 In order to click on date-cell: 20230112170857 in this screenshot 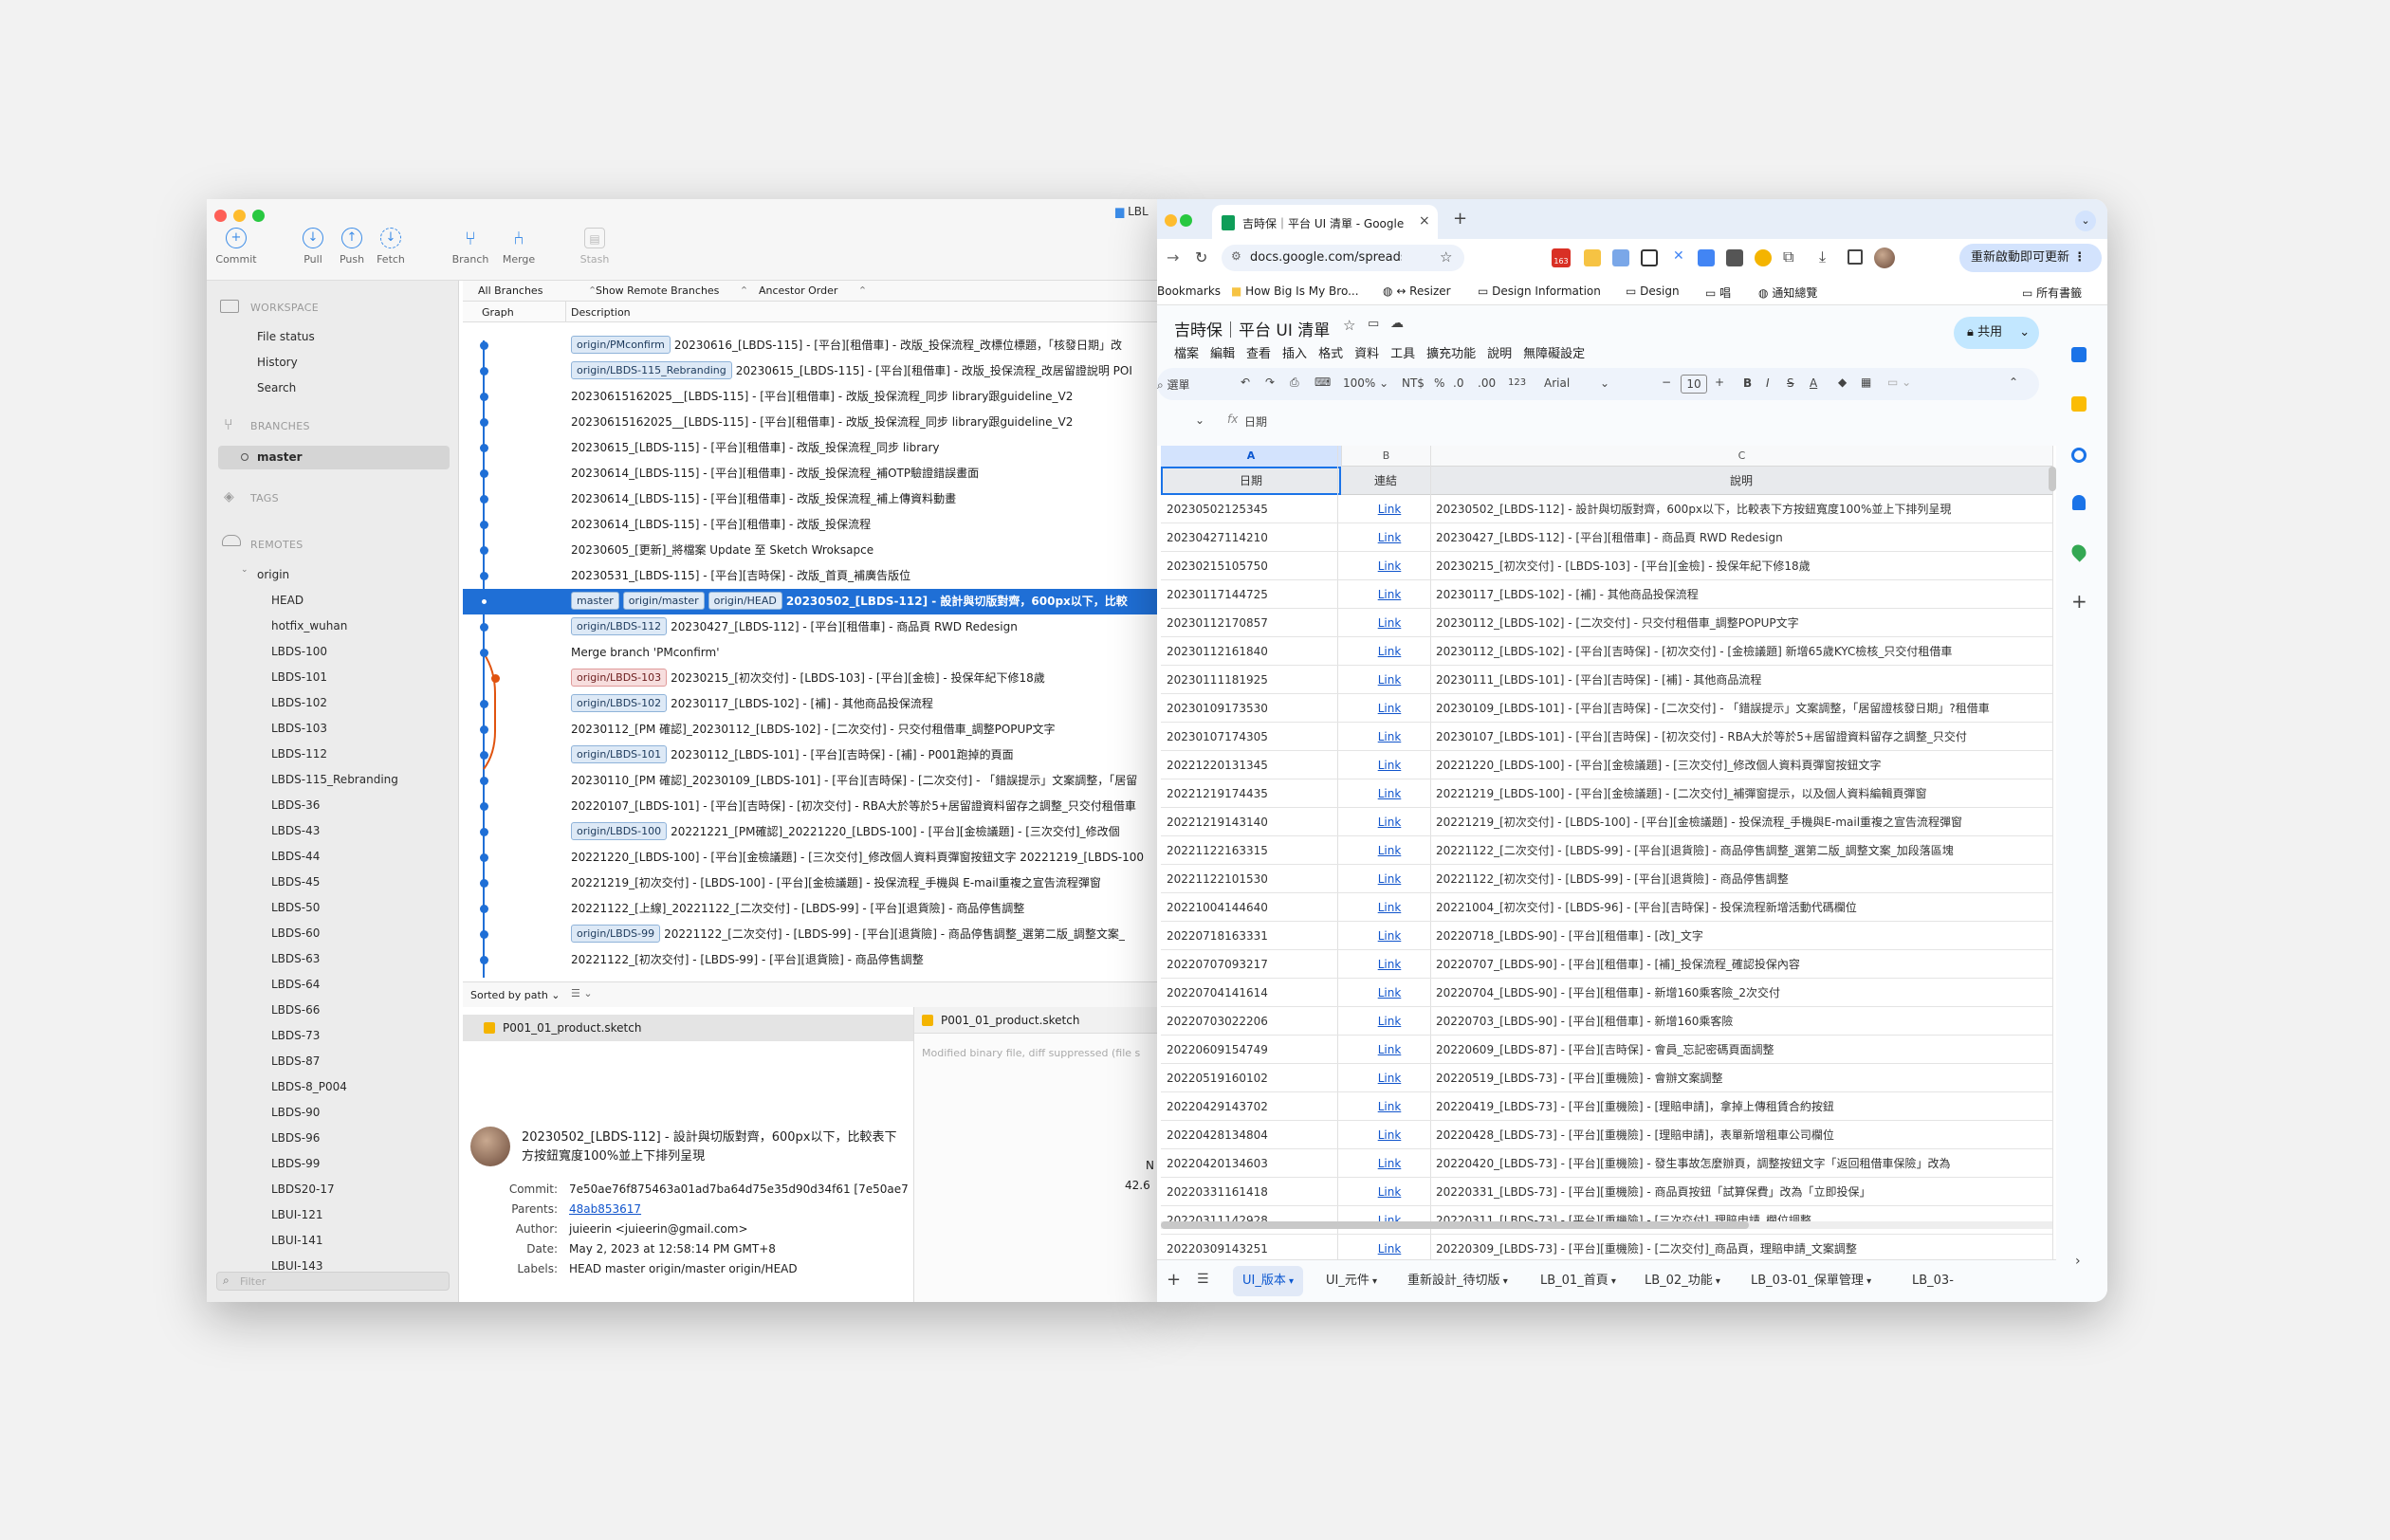, I will do `click(1217, 622)`.